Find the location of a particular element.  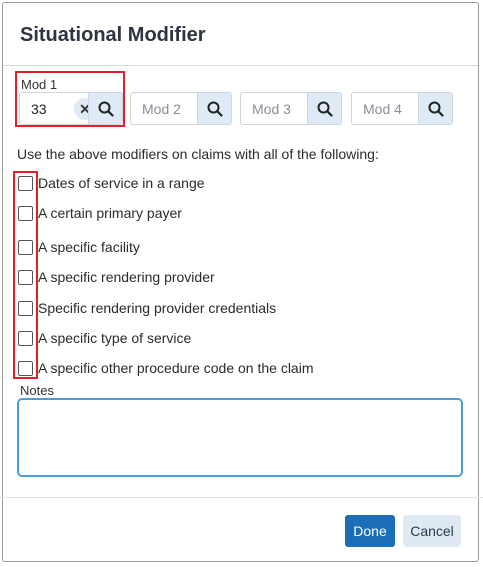

mod-3-field: Mod 3 is located at coordinates (291, 108).